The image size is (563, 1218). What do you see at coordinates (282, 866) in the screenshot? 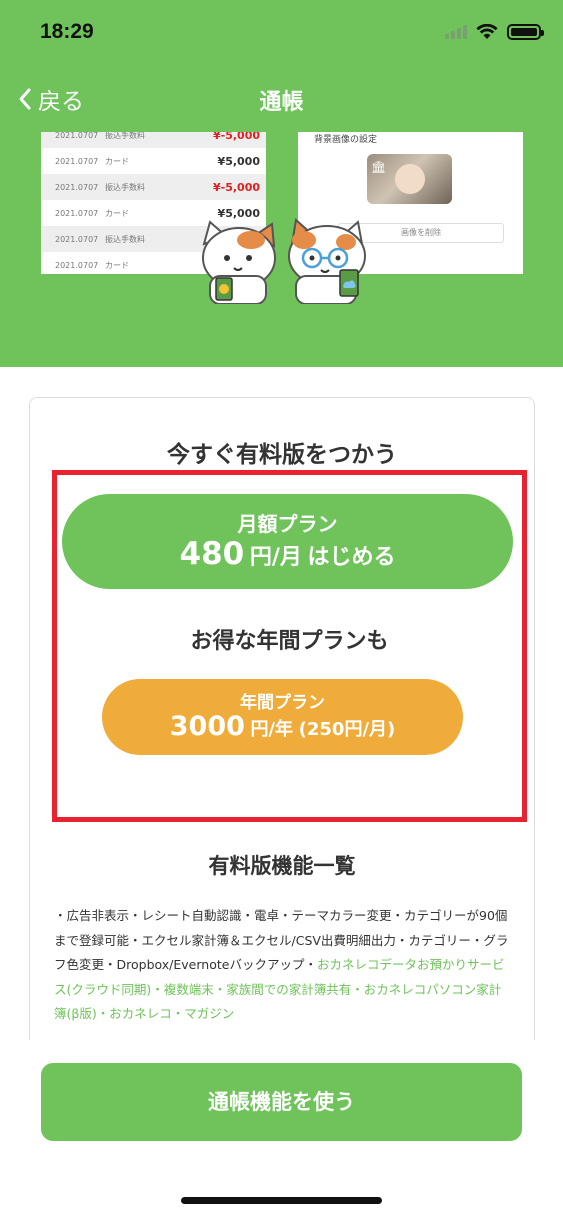
I see `features-heading: 有料版機能一覧` at bounding box center [282, 866].